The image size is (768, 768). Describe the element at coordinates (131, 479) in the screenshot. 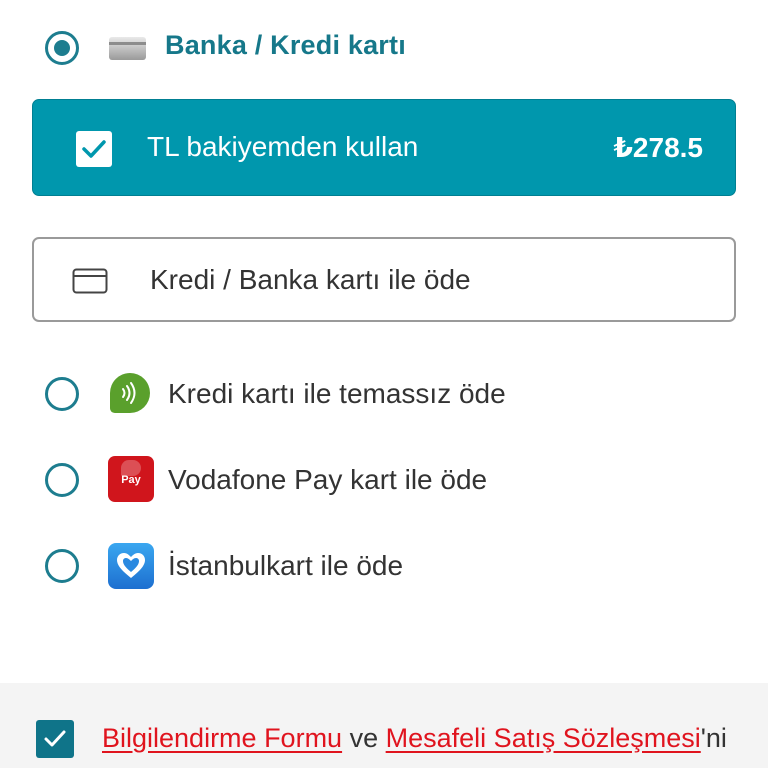

I see `vodafone-pay-icon: Pay` at that location.